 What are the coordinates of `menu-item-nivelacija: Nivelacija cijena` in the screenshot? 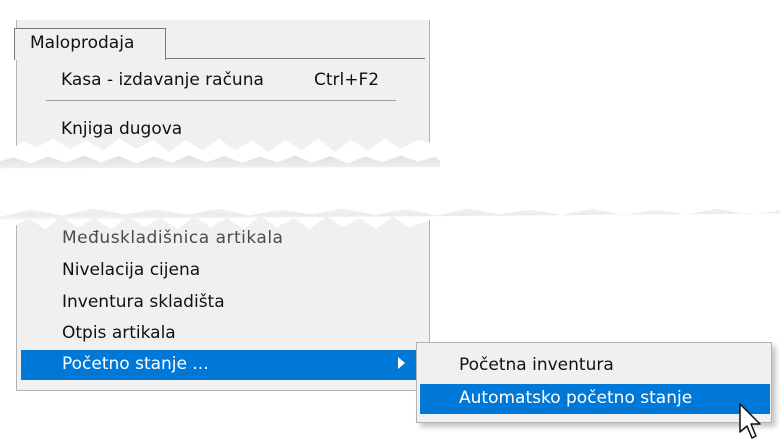 It's located at (131, 270).